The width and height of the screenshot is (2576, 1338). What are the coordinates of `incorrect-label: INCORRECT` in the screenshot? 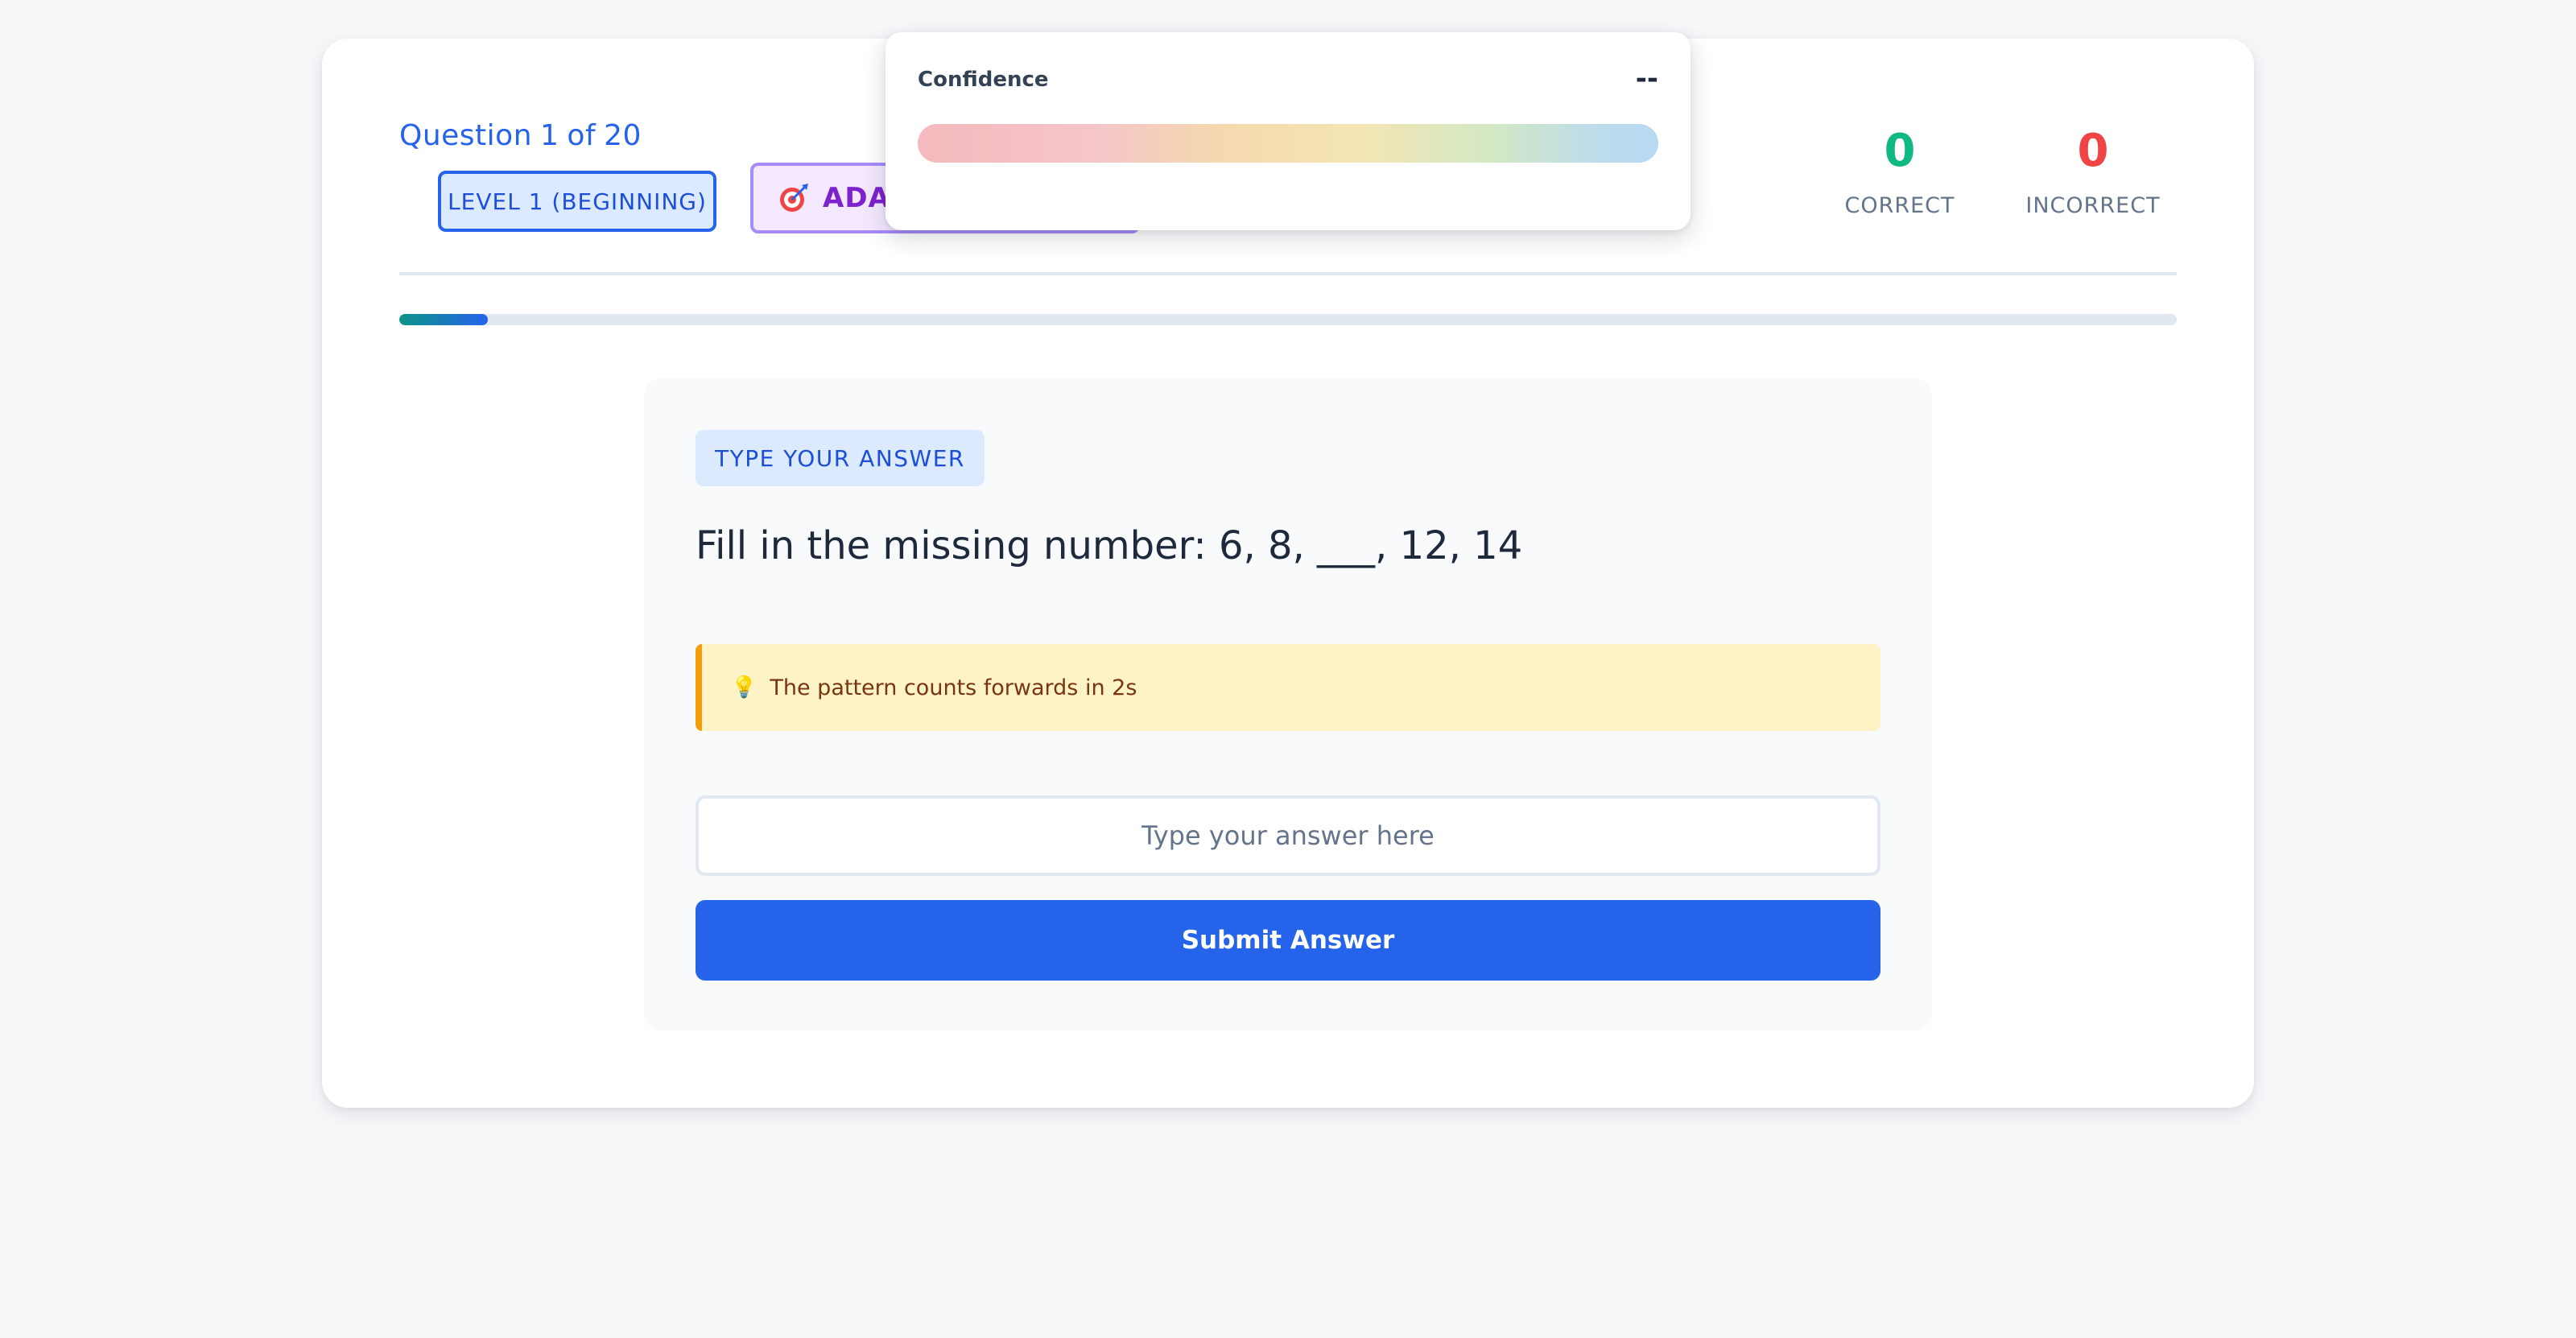 It's located at (2093, 205).